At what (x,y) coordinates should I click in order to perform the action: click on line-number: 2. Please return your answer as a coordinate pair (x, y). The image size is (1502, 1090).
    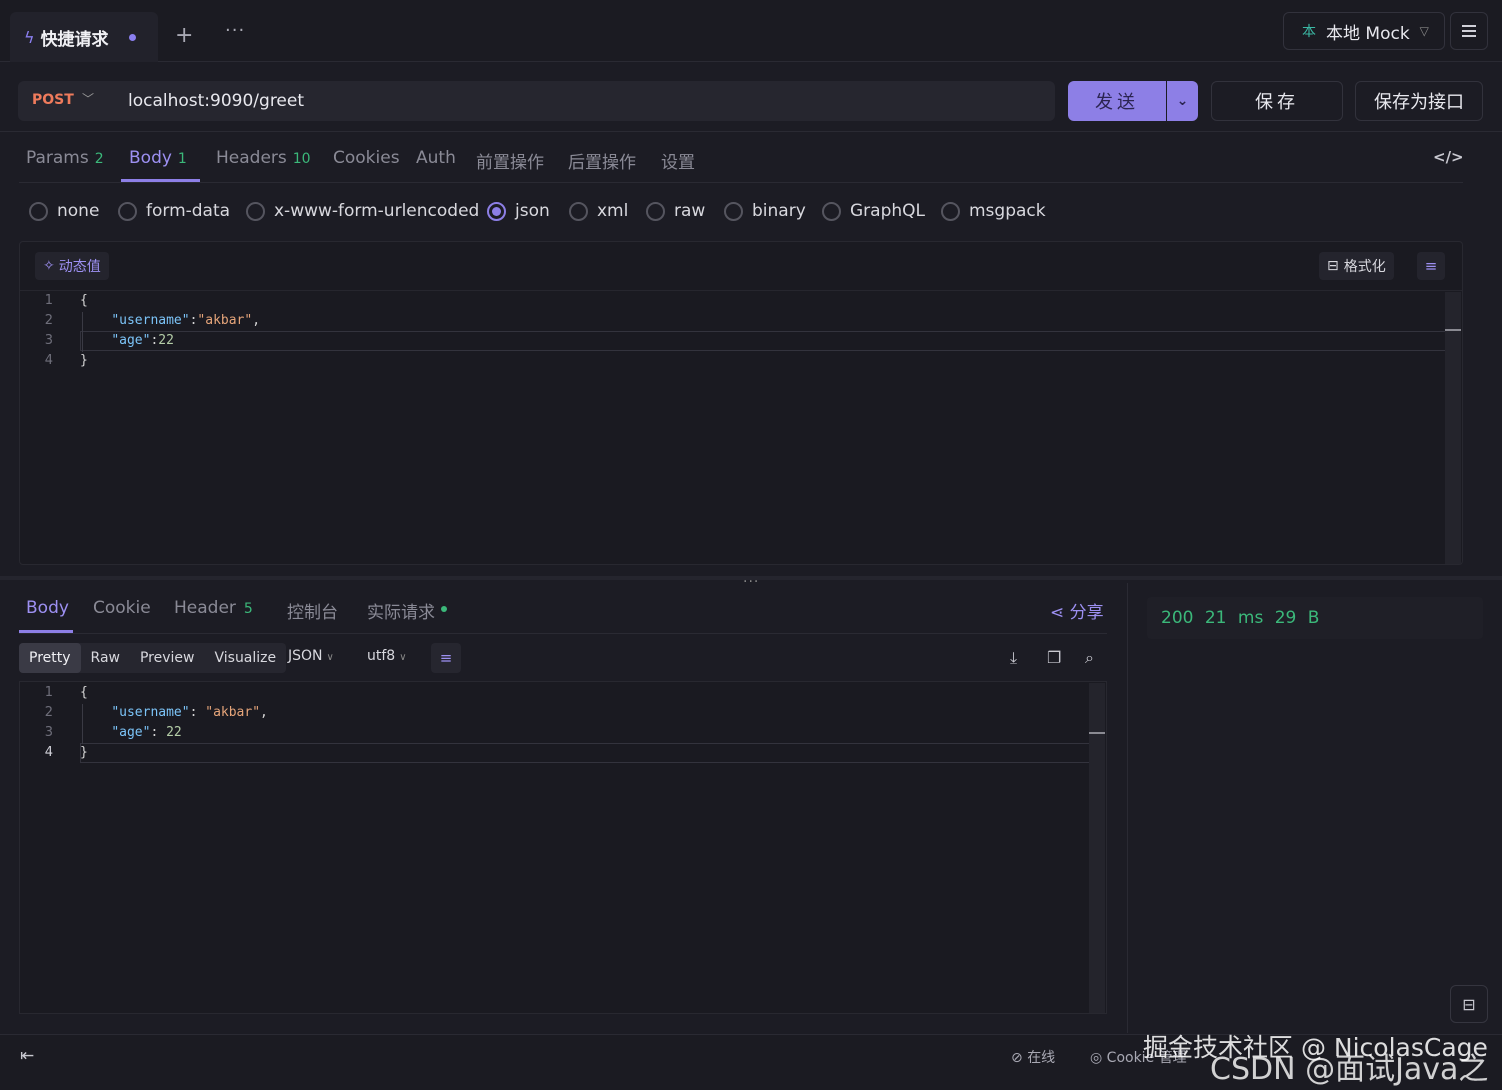
    Looking at the image, I should click on (48, 712).